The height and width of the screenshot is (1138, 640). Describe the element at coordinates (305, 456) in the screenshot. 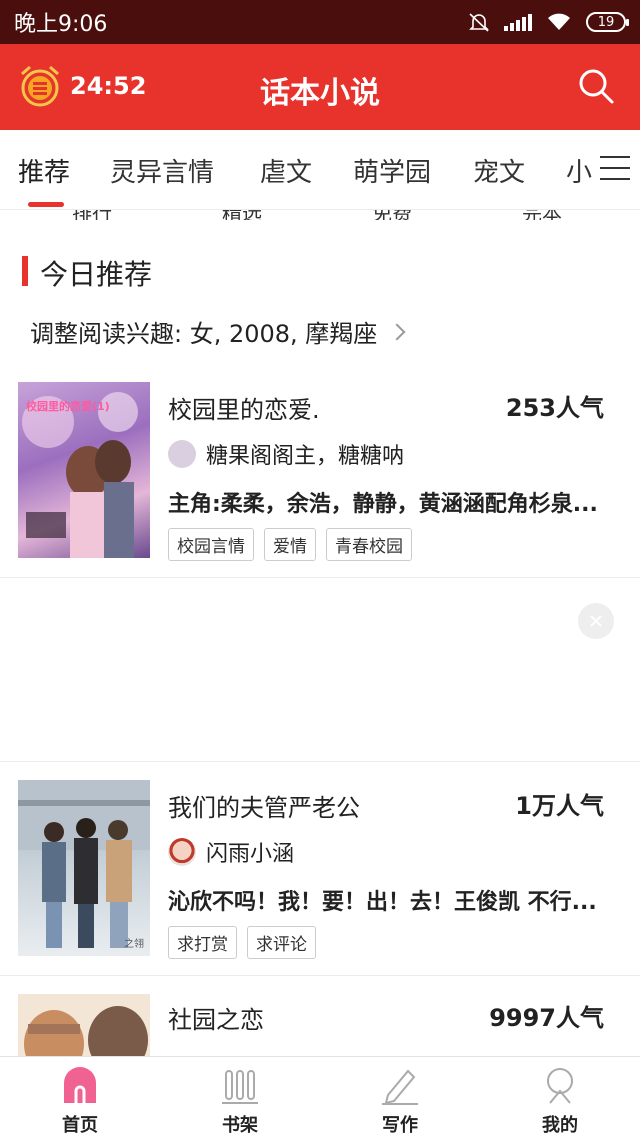

I see `author-name: 糖果阁阁主，糖糖呐` at that location.